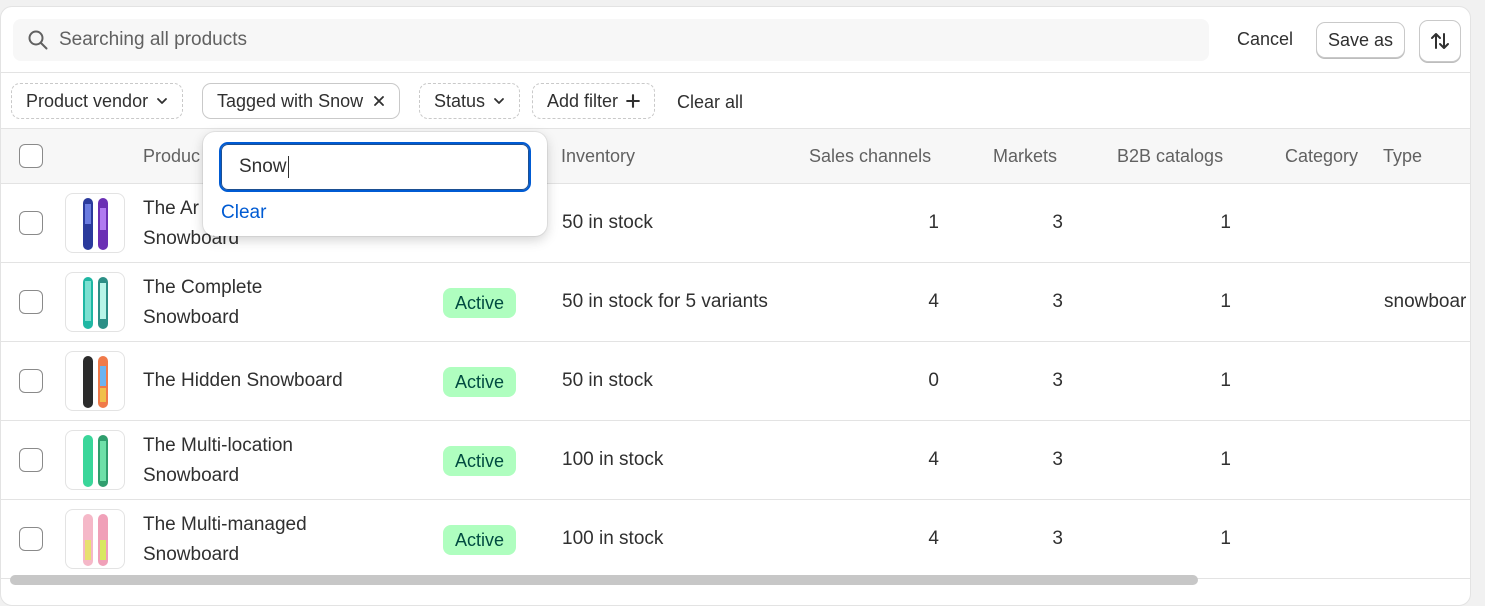 The height and width of the screenshot is (606, 1485). What do you see at coordinates (933, 222) in the screenshot?
I see `sales-channels-cell: 1` at bounding box center [933, 222].